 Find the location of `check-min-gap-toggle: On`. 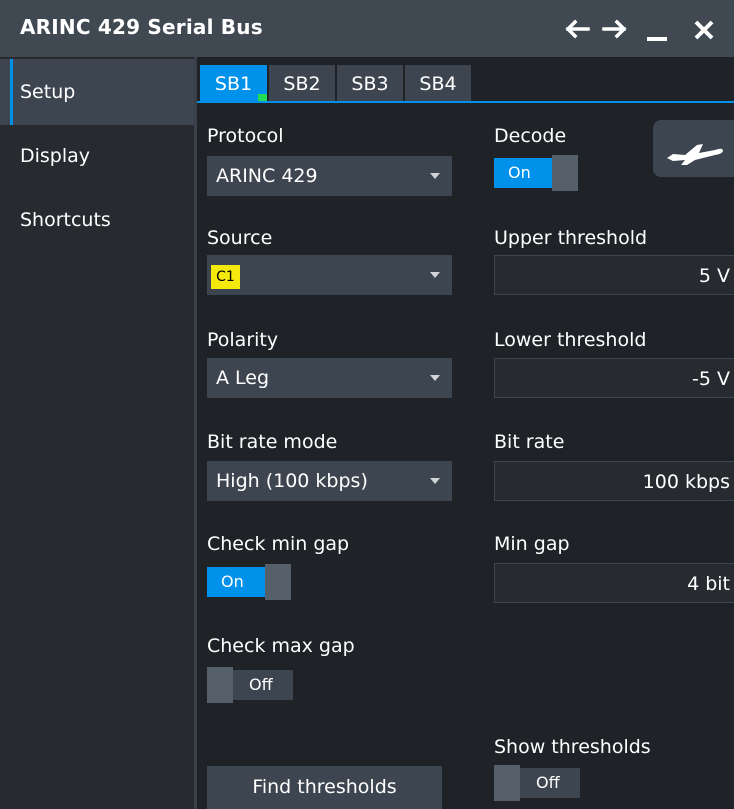

check-min-gap-toggle: On is located at coordinates (250, 582).